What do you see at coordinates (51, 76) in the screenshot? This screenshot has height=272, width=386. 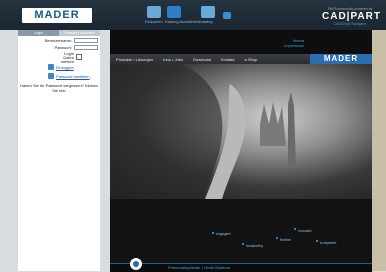 I see `password-order-icon` at bounding box center [51, 76].